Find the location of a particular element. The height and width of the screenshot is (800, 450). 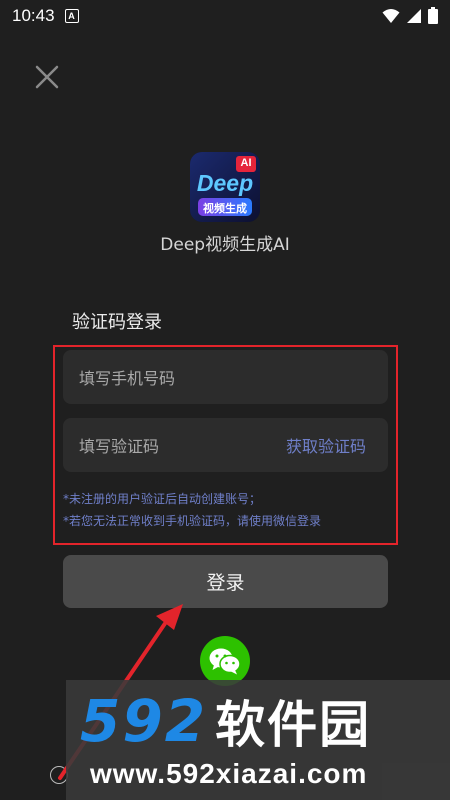

watermark-url: www.592xiazai.com is located at coordinates (229, 773).